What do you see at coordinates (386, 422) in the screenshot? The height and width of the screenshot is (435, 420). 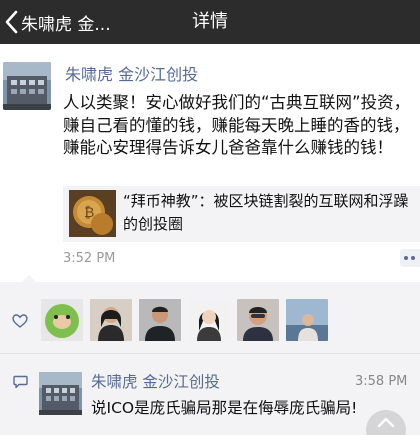 I see `chevron-up-icon` at bounding box center [386, 422].